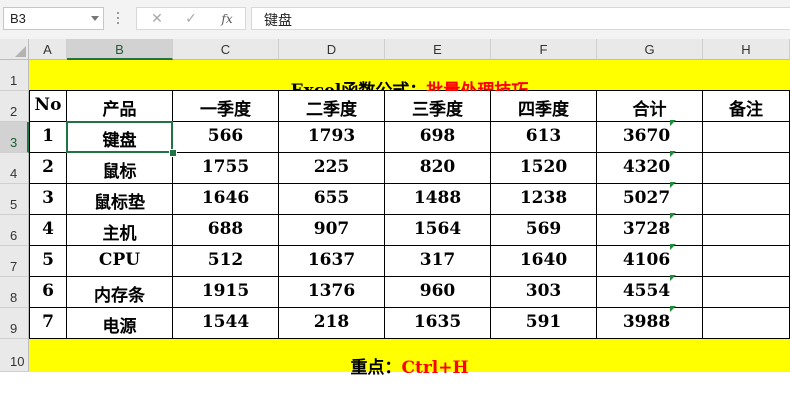  What do you see at coordinates (48, 323) in the screenshot?
I see `table-cell: 7` at bounding box center [48, 323].